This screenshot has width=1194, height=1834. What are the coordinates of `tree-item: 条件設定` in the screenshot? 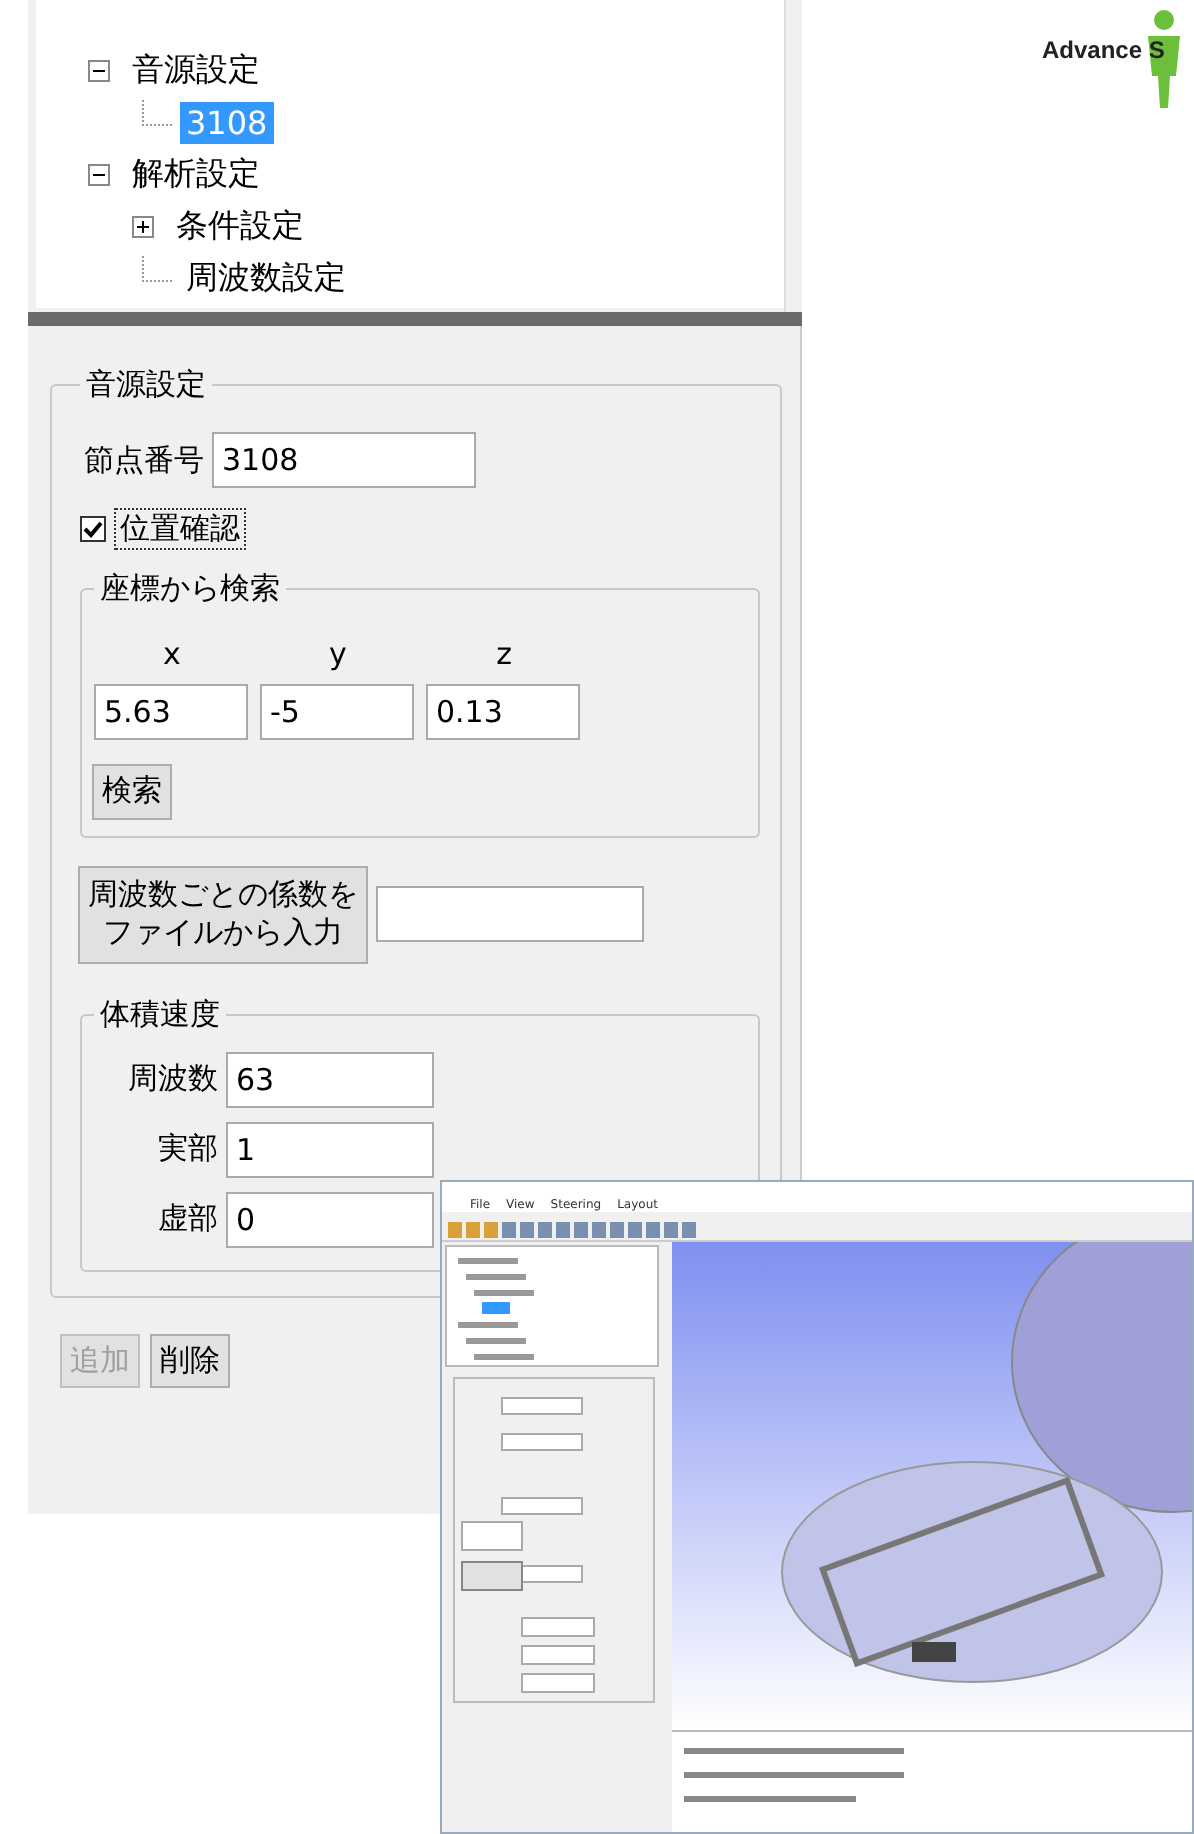 It's located at (240, 226).